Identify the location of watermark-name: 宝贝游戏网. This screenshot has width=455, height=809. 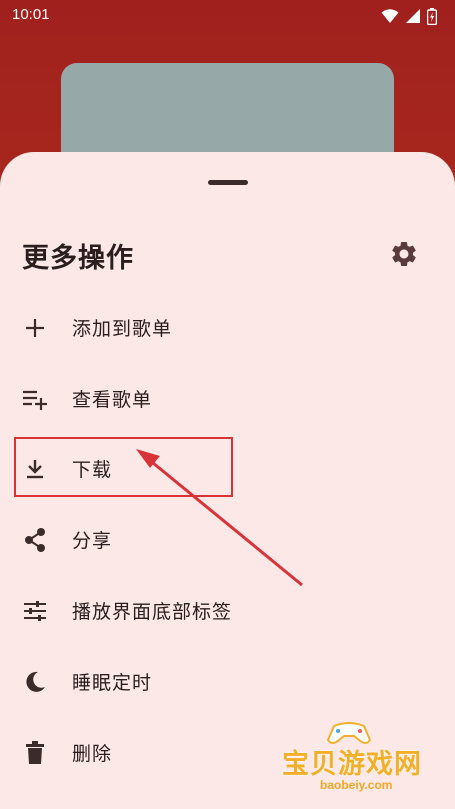
(352, 764).